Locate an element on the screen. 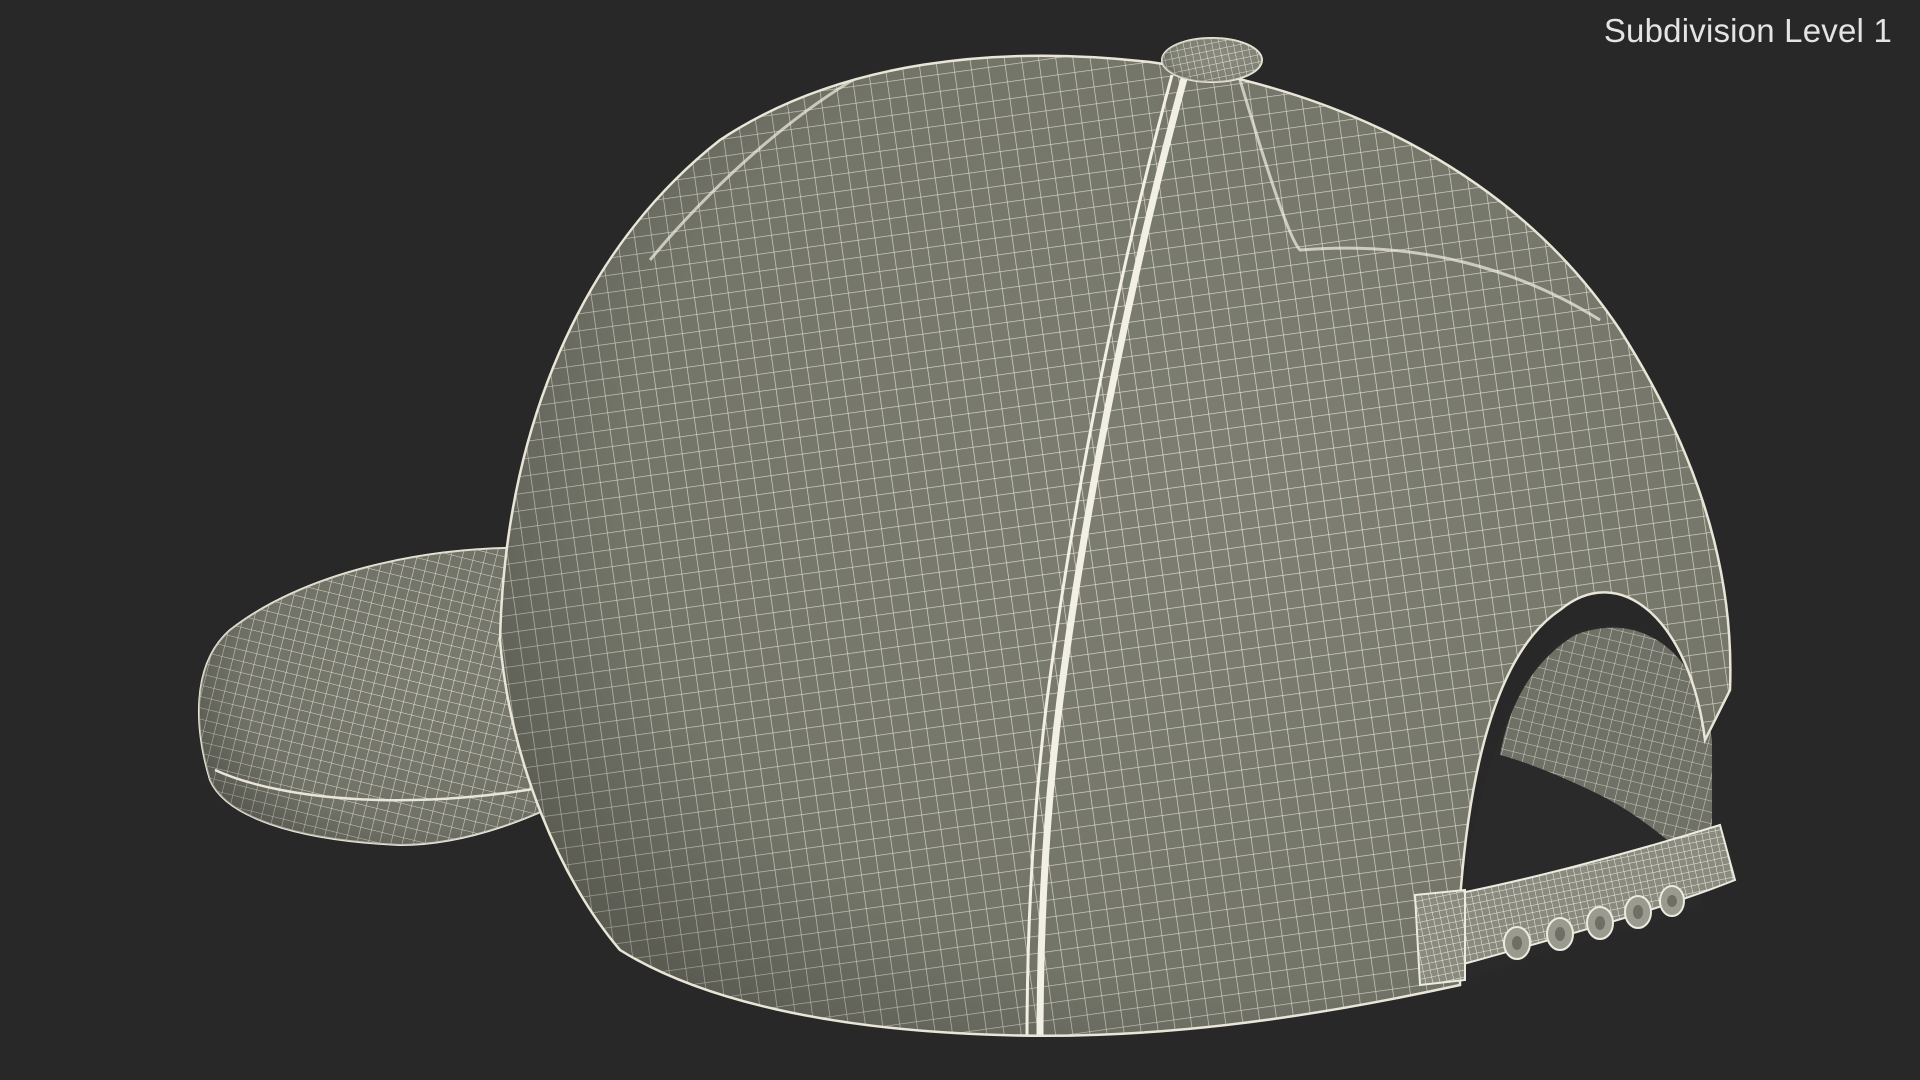  cap-top-button is located at coordinates (1212, 60).